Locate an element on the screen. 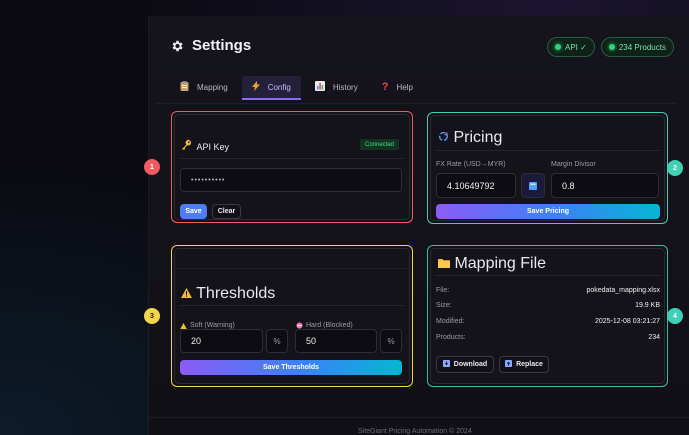 Image resolution: width=689 pixels, height=435 pixels. api-status-badge: API ✓ is located at coordinates (571, 47).